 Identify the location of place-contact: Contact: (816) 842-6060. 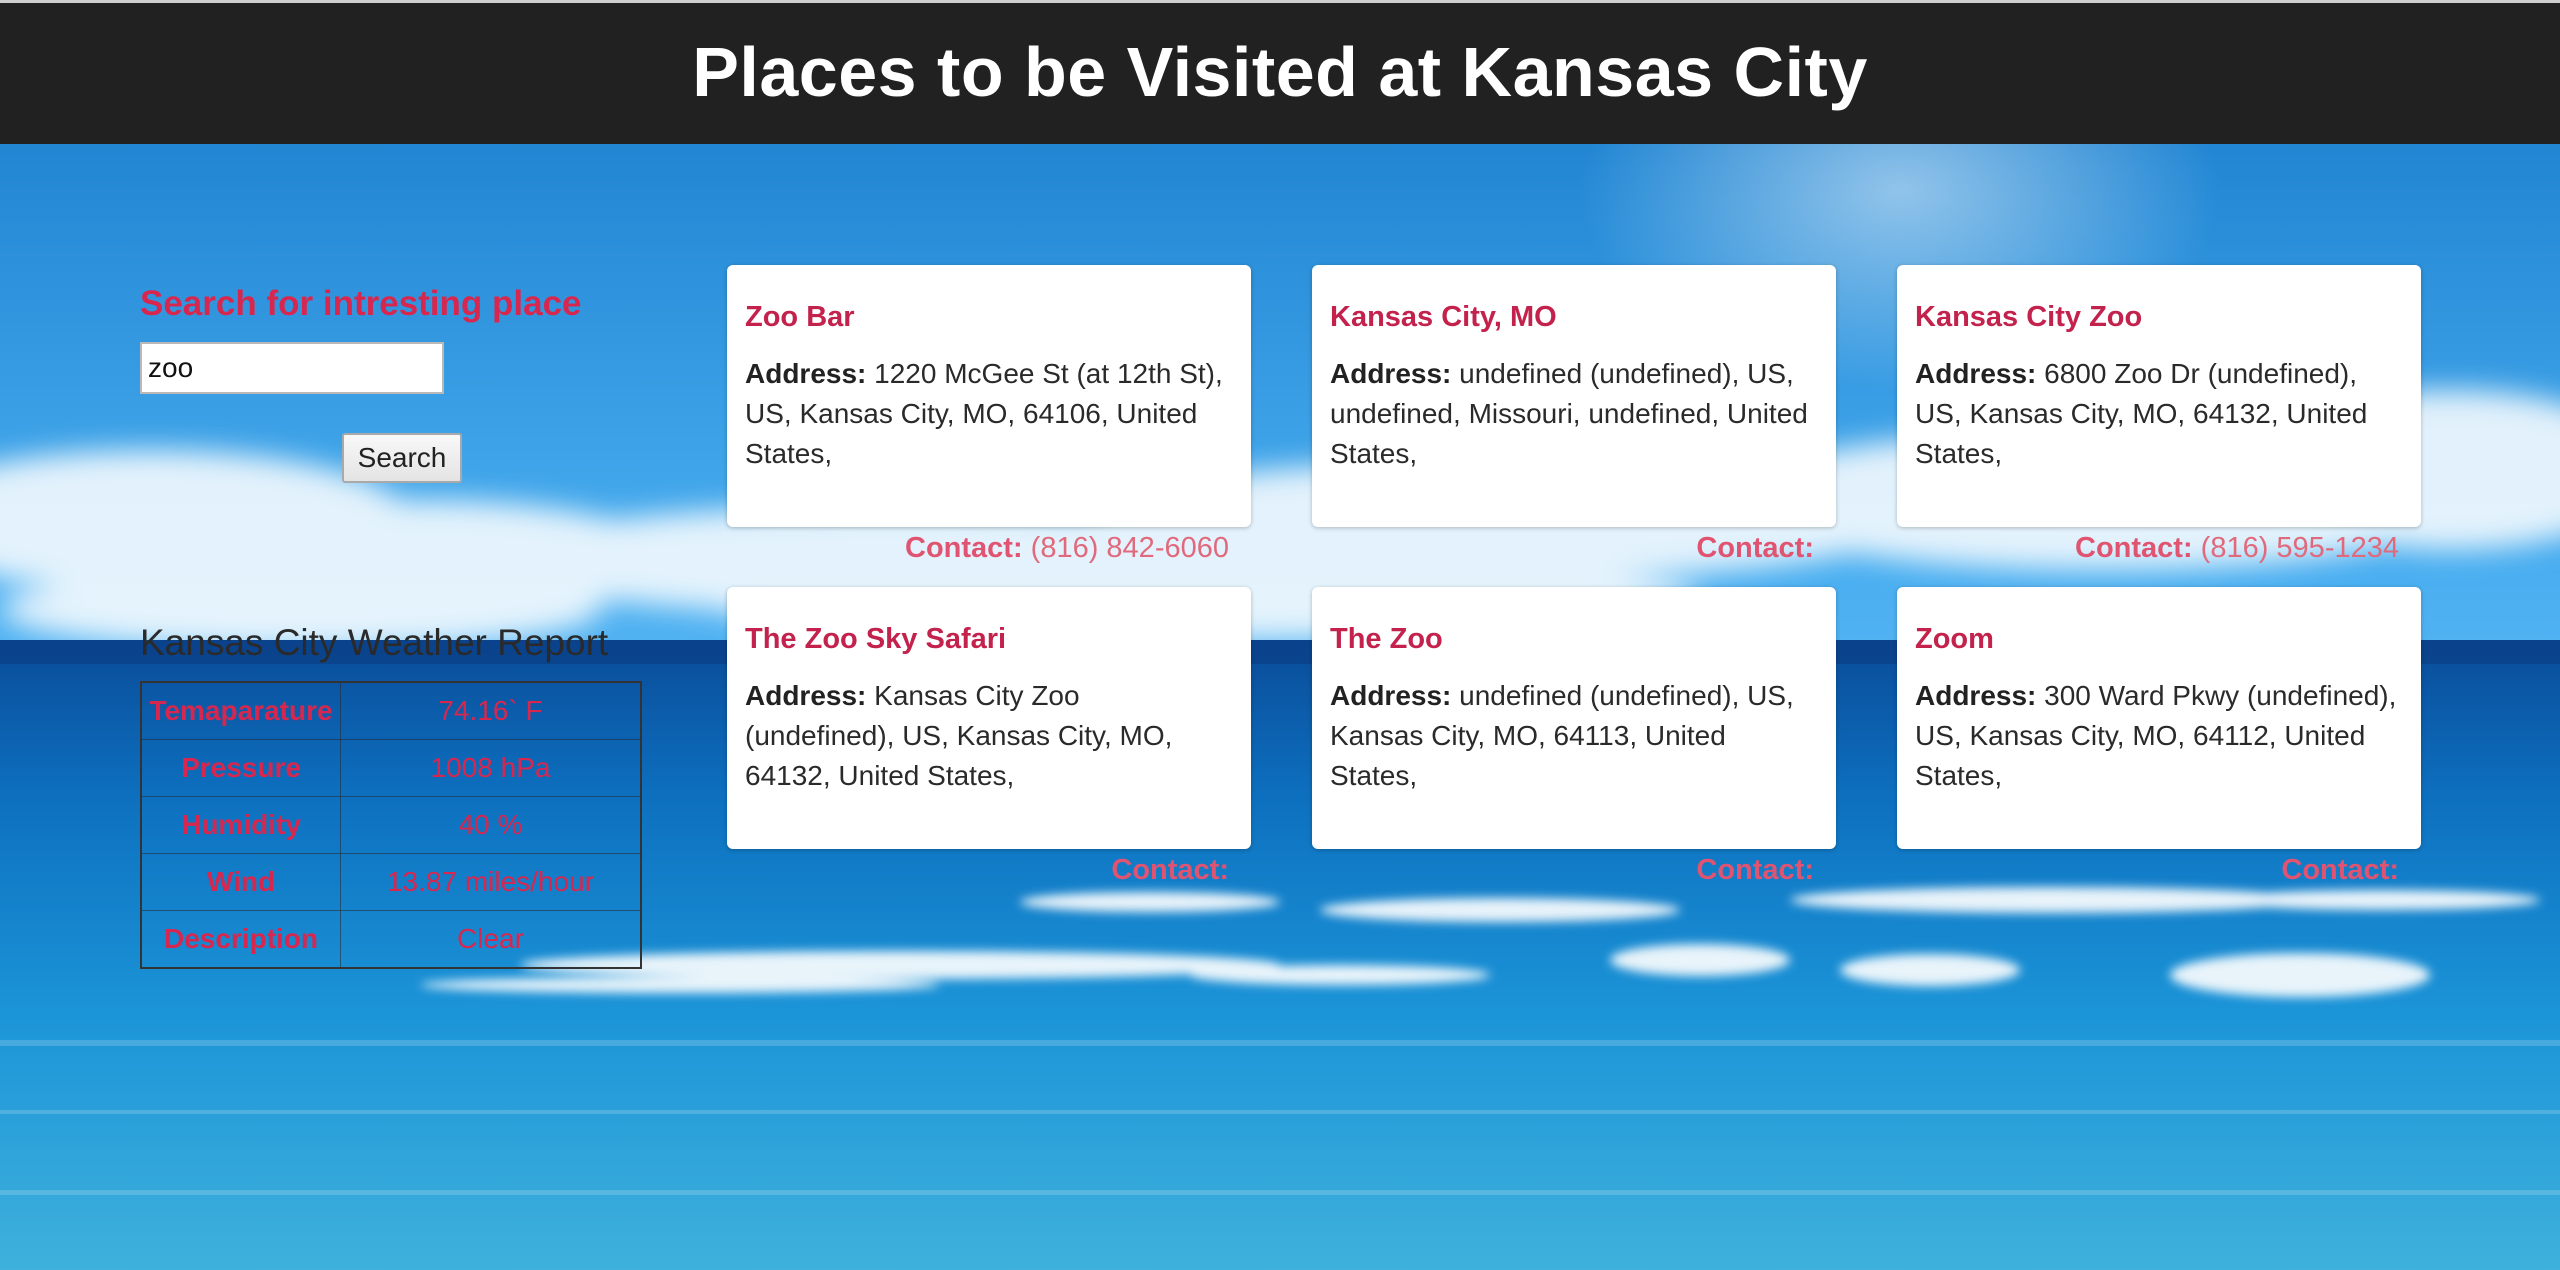
(989, 548).